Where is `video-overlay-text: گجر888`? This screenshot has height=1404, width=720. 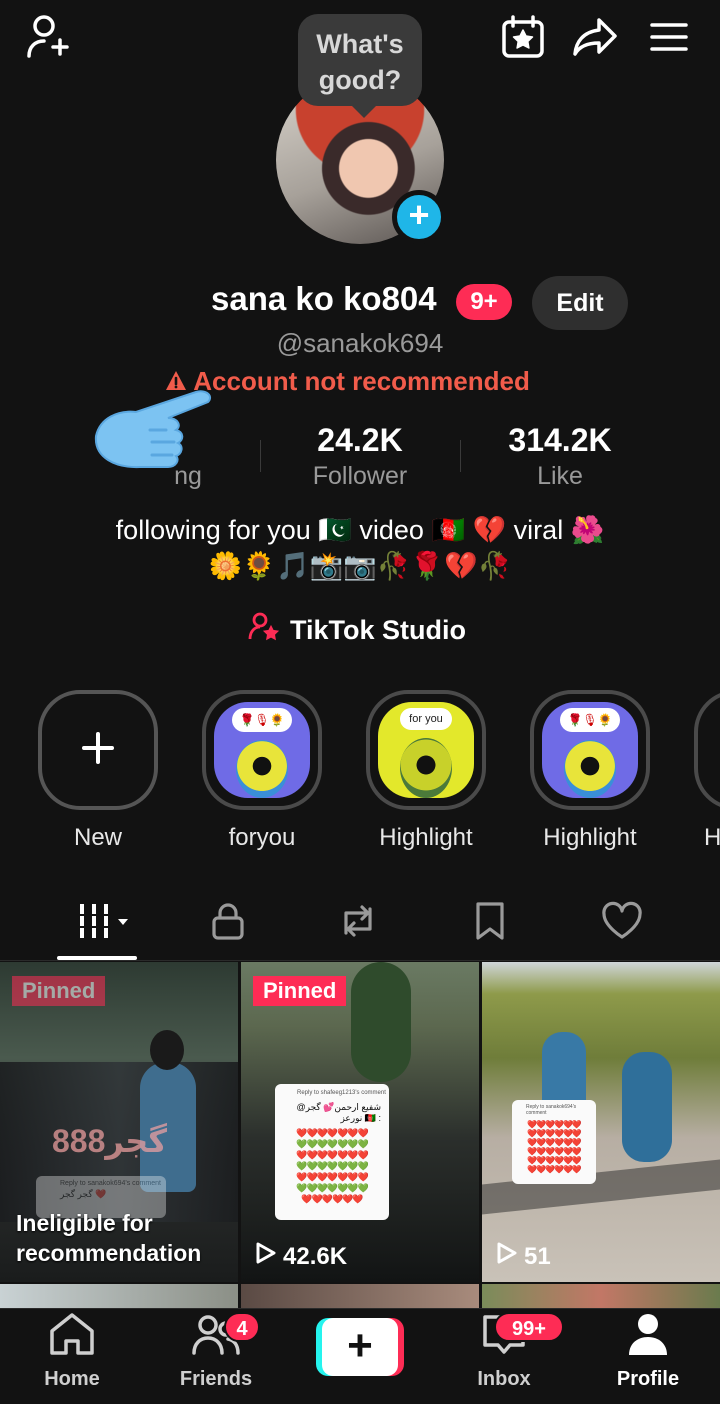 video-overlay-text: گجر888 is located at coordinates (109, 1141).